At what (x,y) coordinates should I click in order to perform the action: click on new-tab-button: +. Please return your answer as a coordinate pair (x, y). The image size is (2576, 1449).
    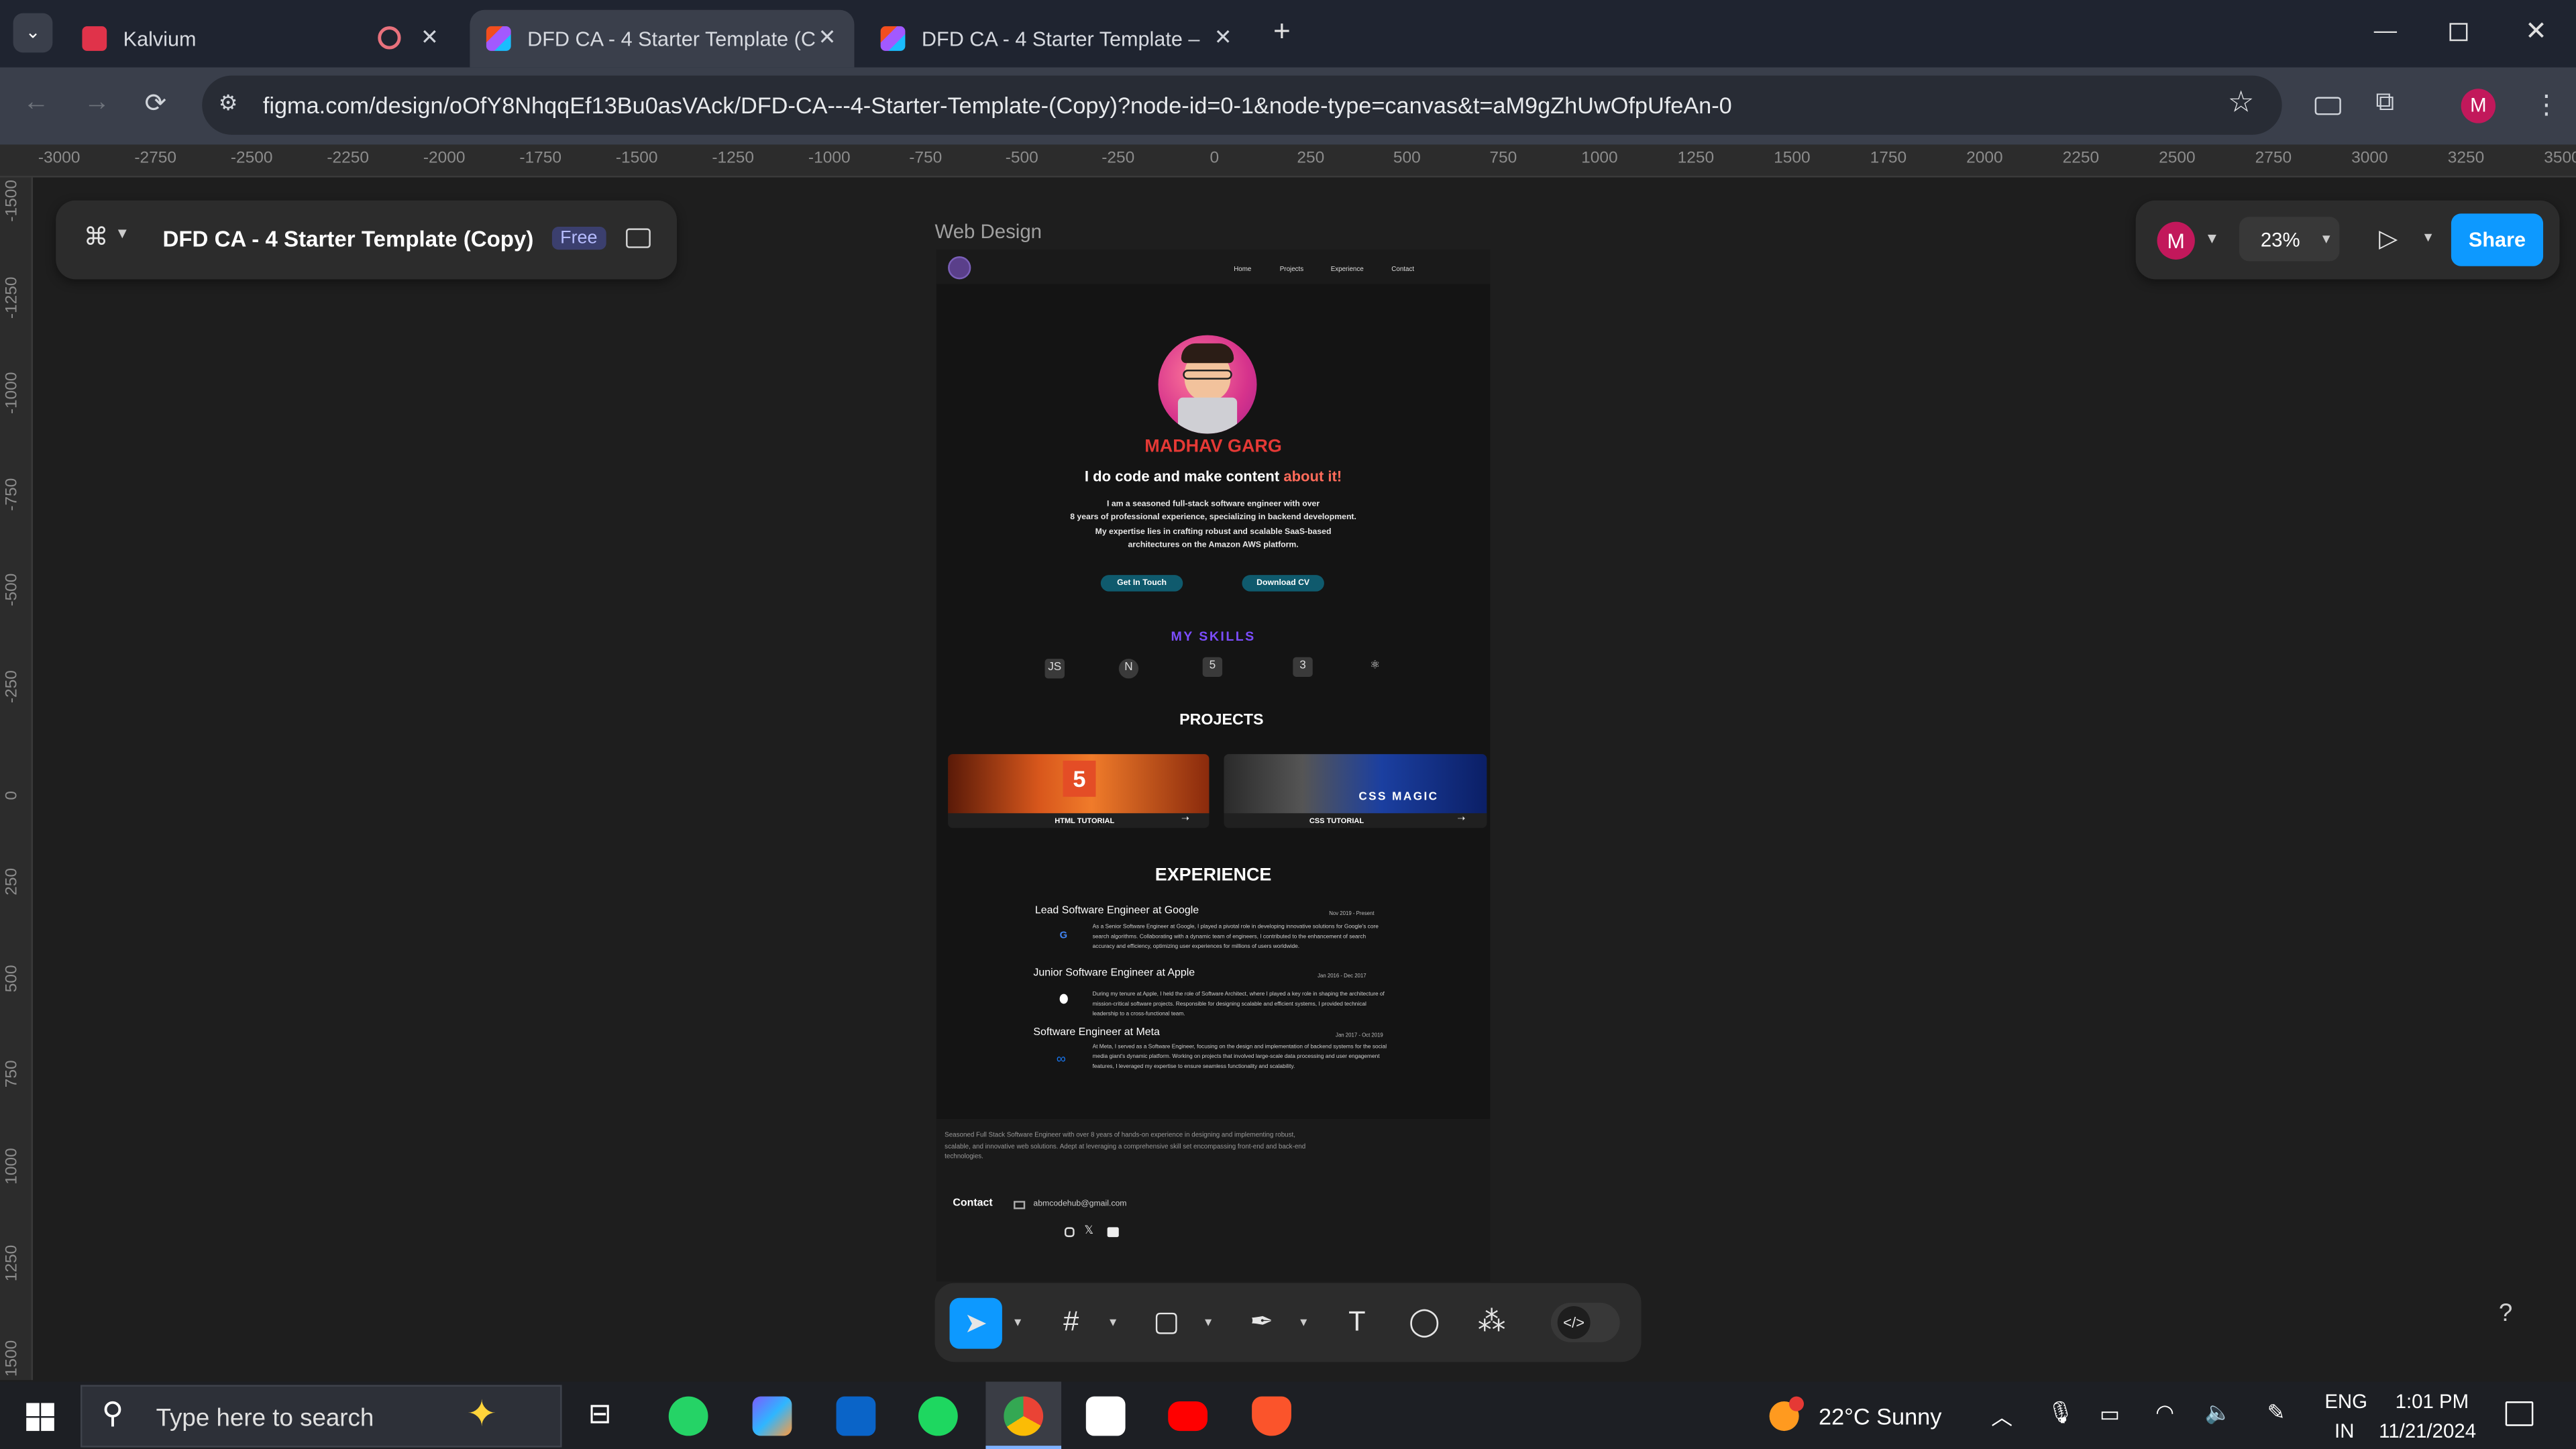
    Looking at the image, I should click on (1282, 32).